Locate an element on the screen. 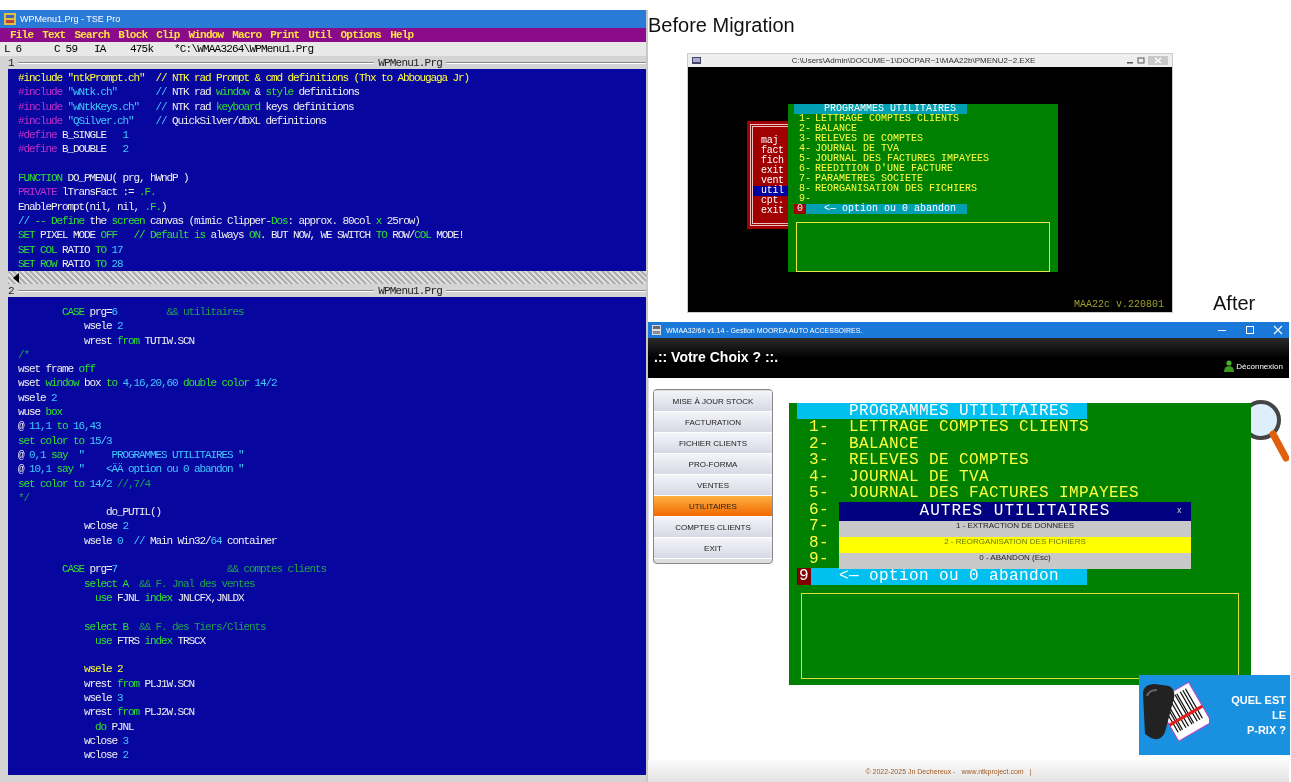  dialog-option: 0 - ABANDON (Esc) is located at coordinates (1015, 561).